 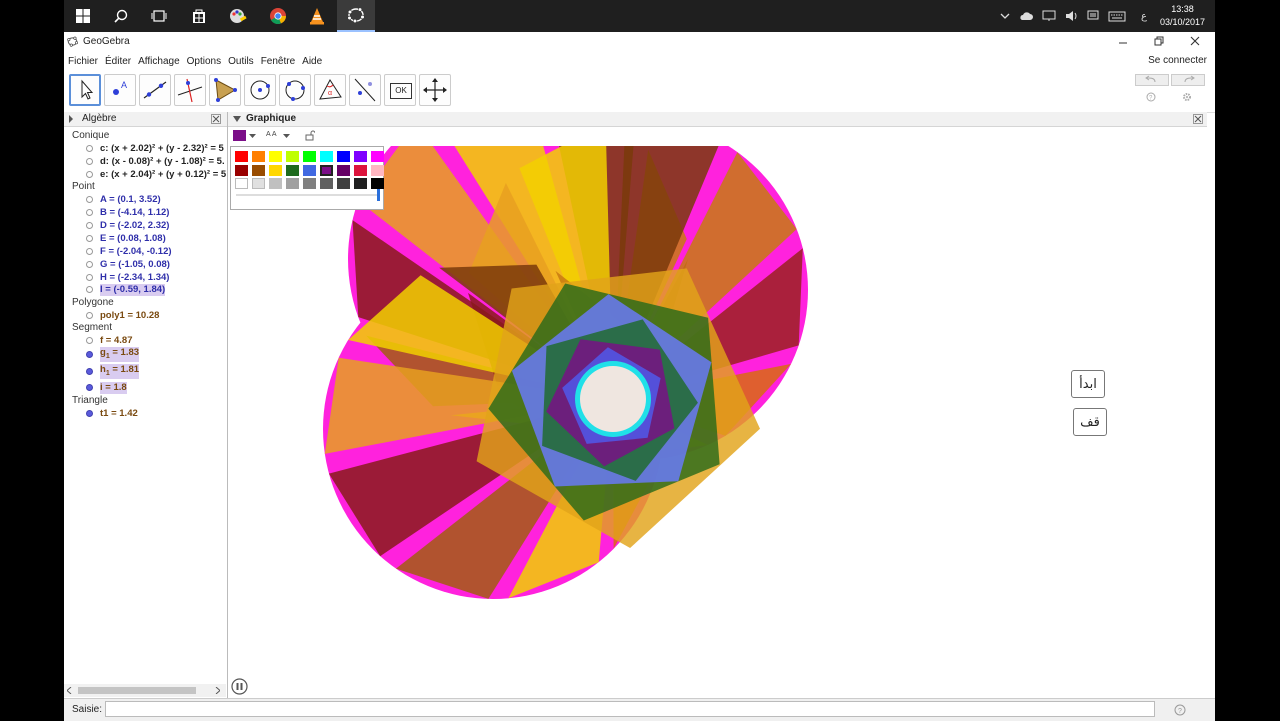 What do you see at coordinates (156, 265) in the screenshot?
I see `list-item-point-g: G = (-1.05, 0.08)` at bounding box center [156, 265].